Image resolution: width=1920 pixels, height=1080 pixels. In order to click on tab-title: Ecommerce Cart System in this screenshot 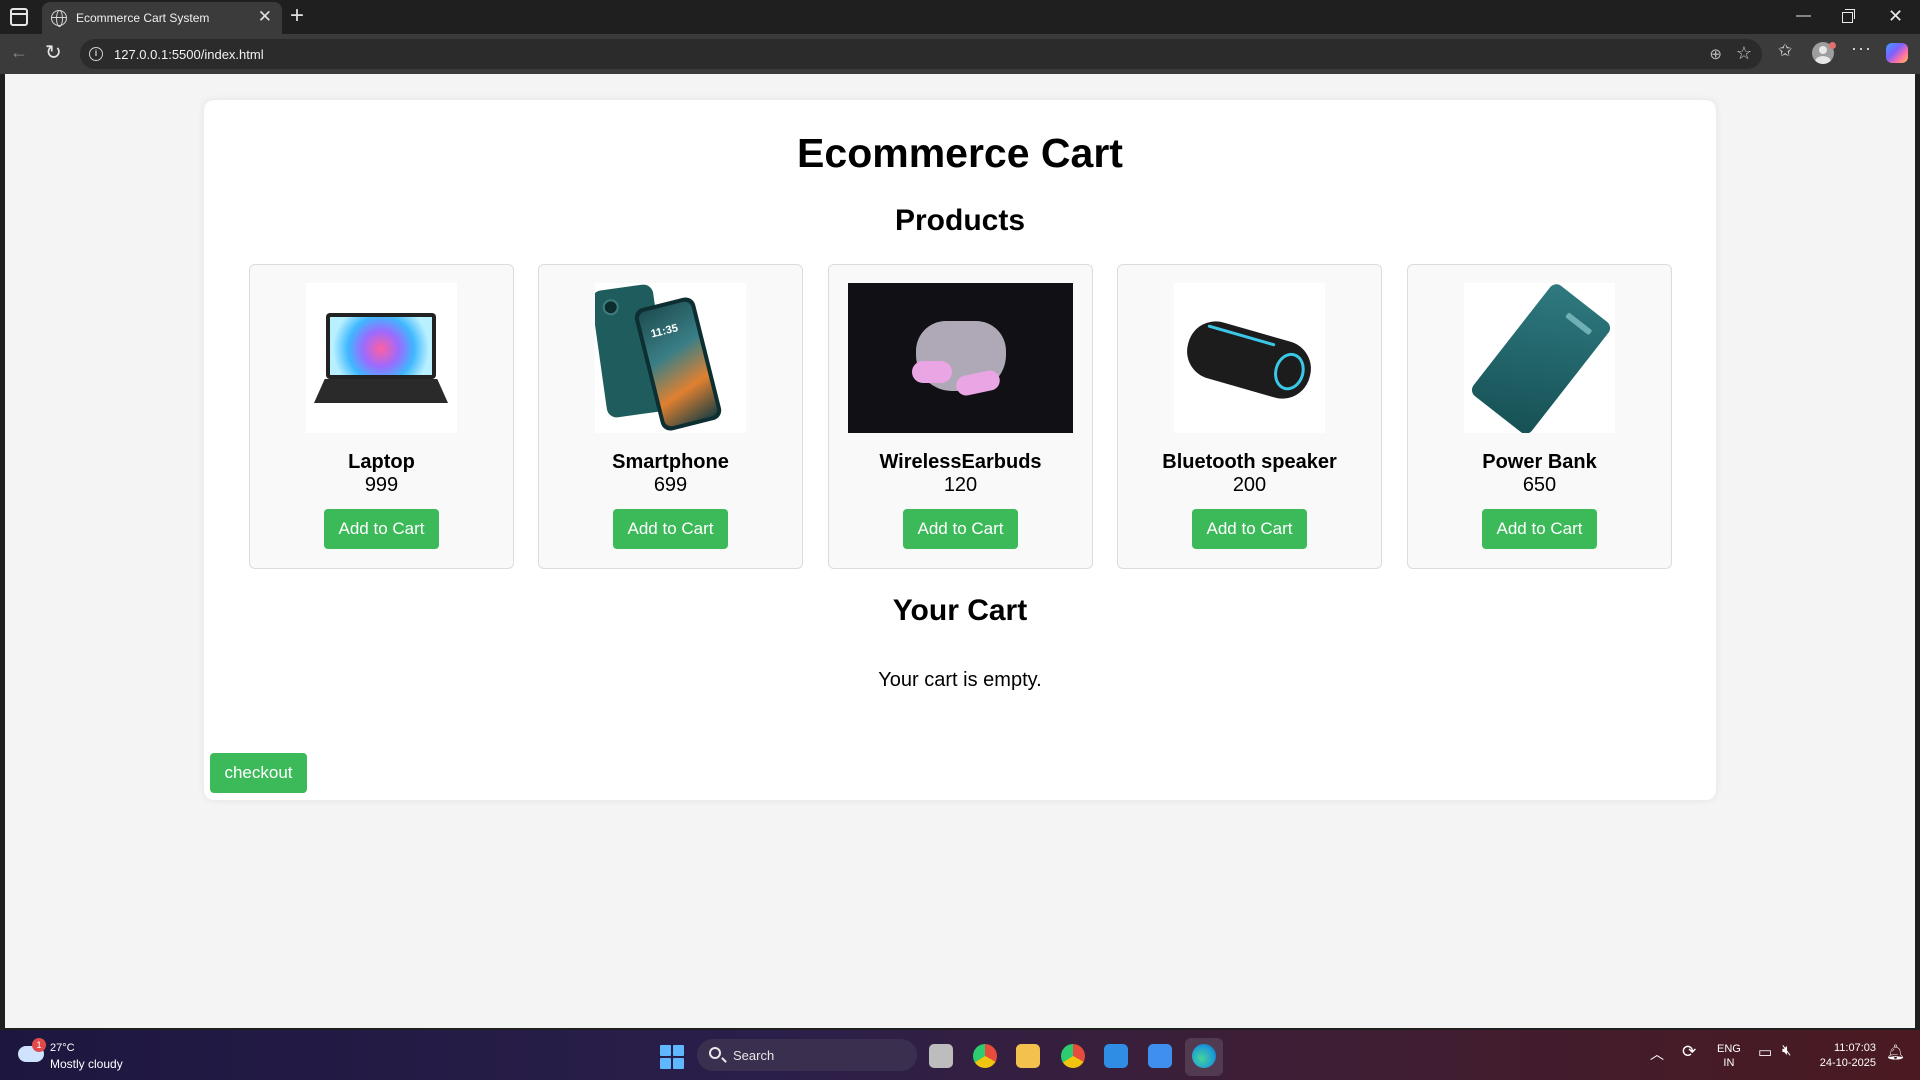, I will do `click(143, 18)`.